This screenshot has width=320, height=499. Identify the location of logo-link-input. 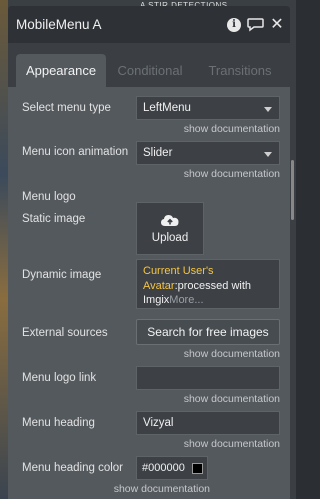
(208, 378).